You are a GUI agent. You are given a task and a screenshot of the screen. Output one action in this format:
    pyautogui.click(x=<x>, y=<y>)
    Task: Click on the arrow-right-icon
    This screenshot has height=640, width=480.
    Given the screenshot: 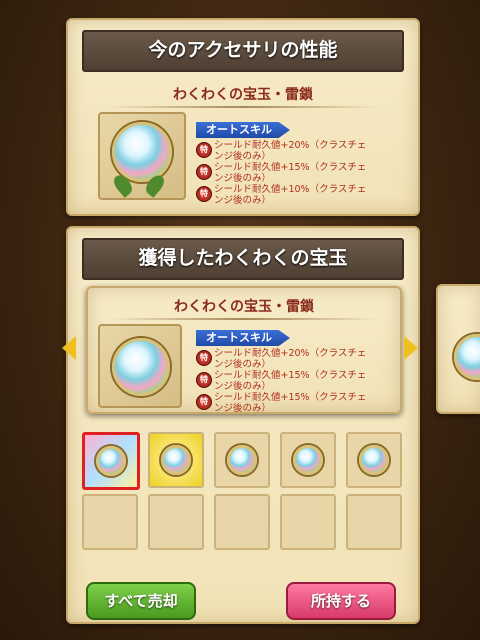 What is the action you would take?
    pyautogui.click(x=411, y=348)
    